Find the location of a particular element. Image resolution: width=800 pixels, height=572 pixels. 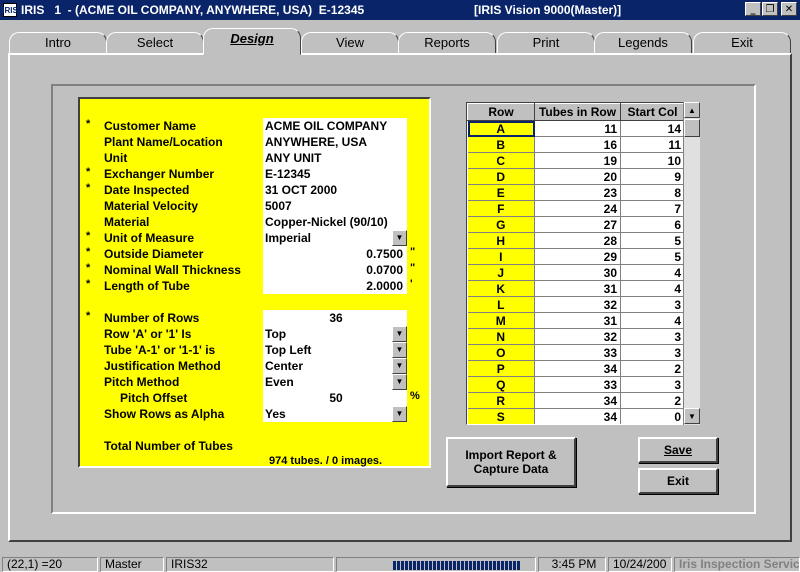

field-value: 0.0700 is located at coordinates (335, 270).